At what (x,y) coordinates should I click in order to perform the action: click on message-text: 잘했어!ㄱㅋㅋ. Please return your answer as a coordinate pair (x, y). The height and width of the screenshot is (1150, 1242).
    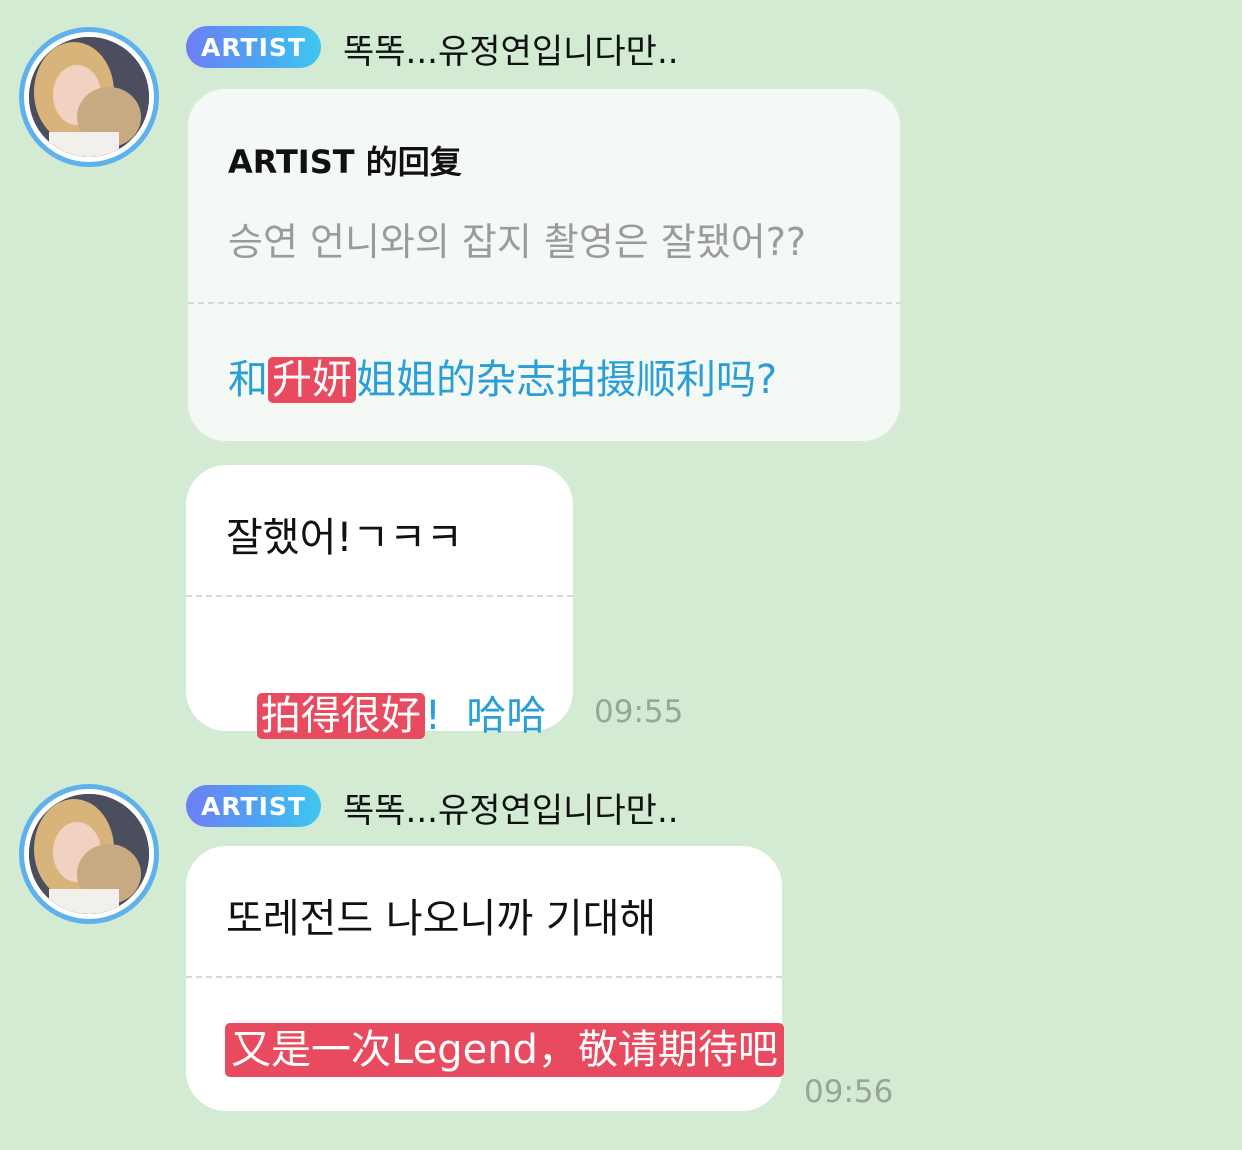
    Looking at the image, I should click on (344, 538).